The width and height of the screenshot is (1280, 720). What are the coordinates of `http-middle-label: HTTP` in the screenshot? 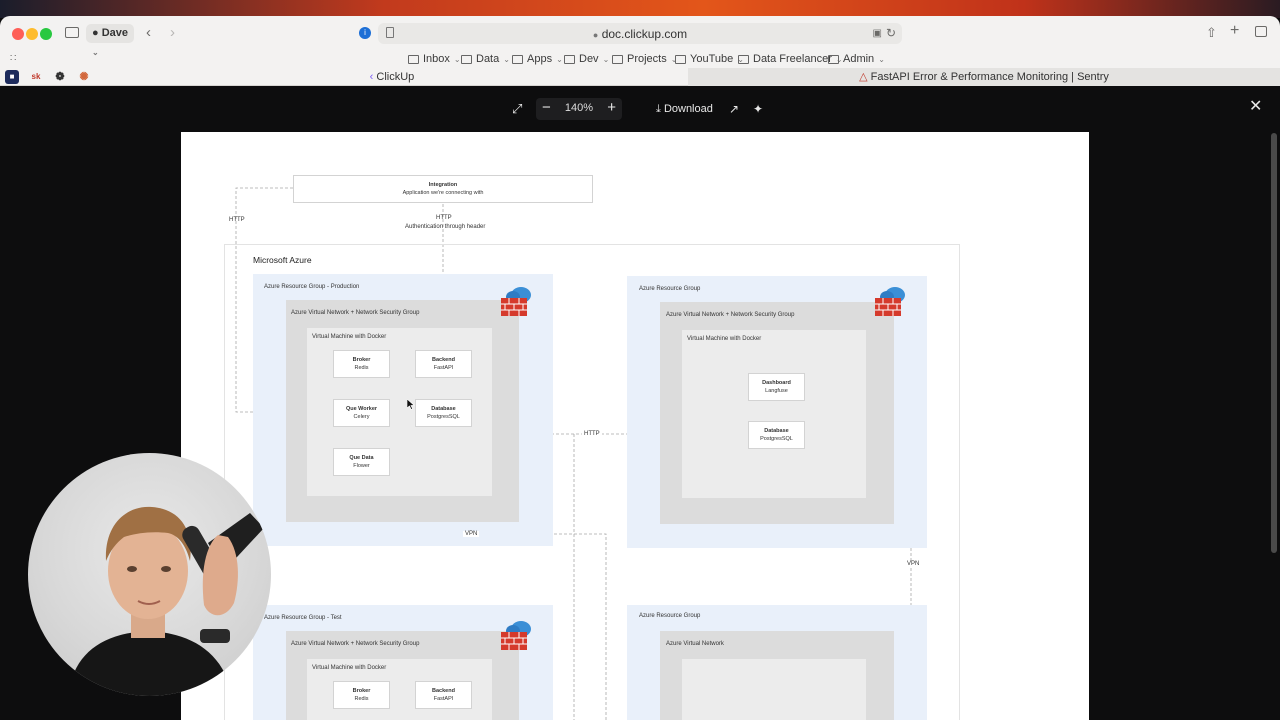 It's located at (592, 434).